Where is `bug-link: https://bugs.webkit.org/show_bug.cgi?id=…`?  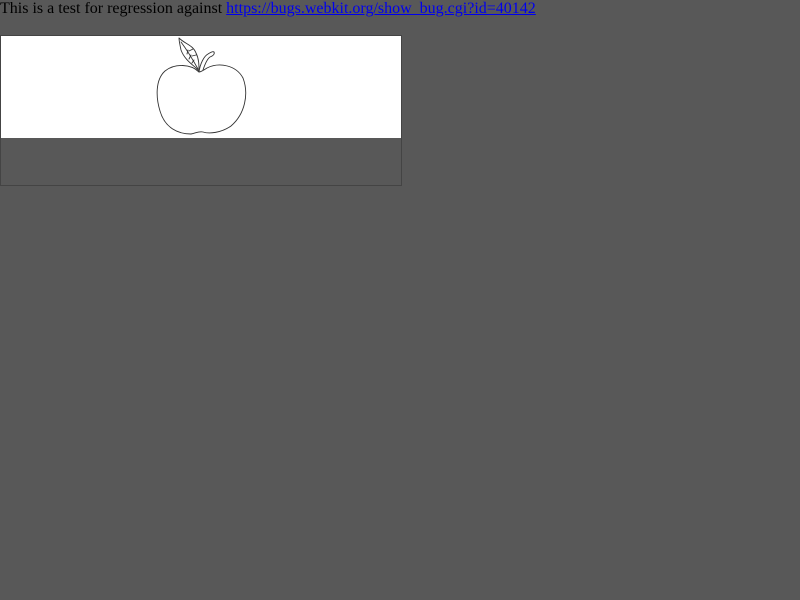
bug-link: https://bugs.webkit.org/show_bug.cgi?id=… is located at coordinates (381, 8).